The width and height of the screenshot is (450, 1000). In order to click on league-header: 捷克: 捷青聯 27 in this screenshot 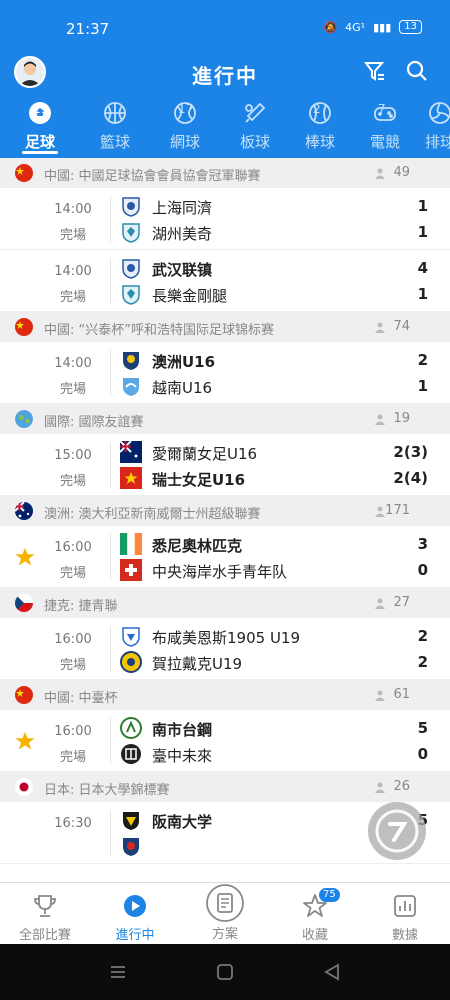, I will do `click(225, 603)`.